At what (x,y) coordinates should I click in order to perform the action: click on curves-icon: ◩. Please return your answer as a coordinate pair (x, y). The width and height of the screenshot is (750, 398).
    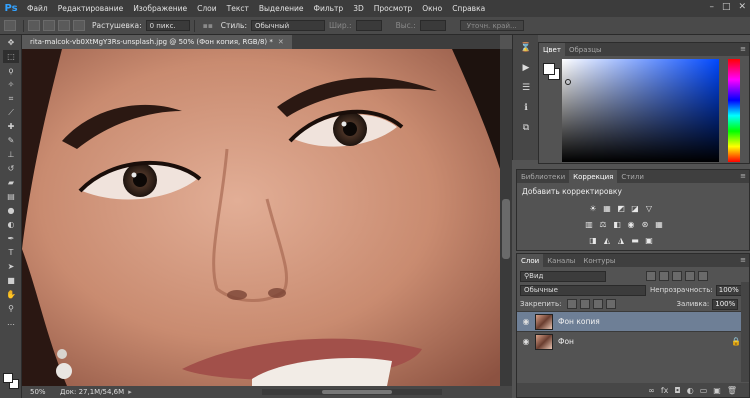
    Looking at the image, I should click on (621, 208).